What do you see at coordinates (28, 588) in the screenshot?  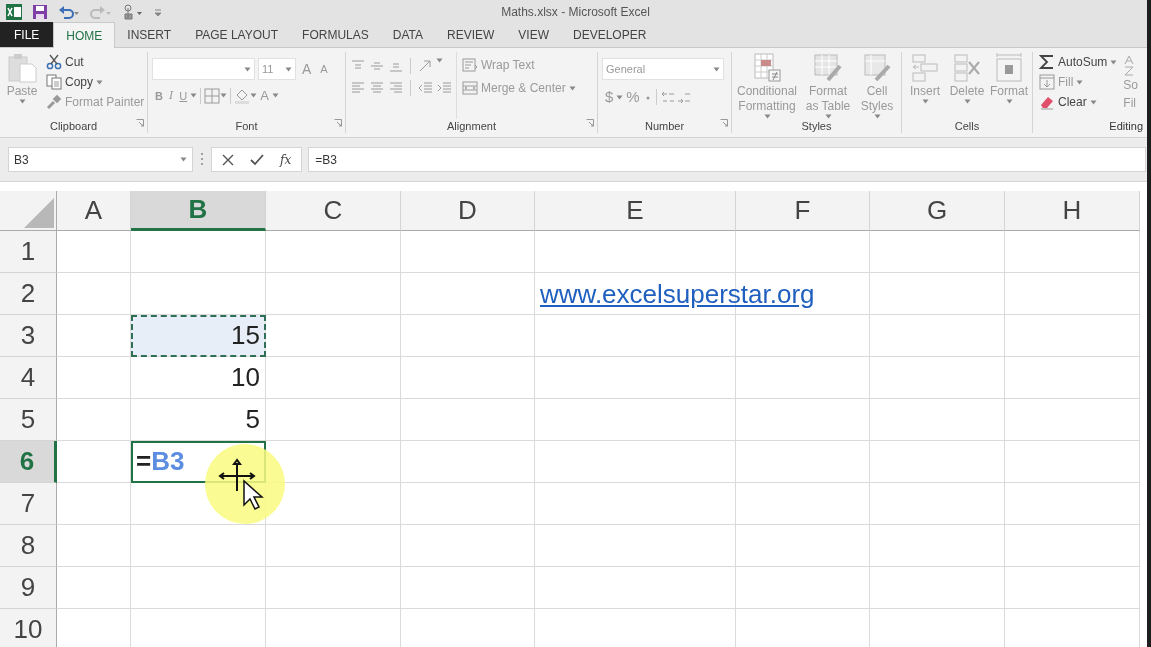 I see `row-header: 9` at bounding box center [28, 588].